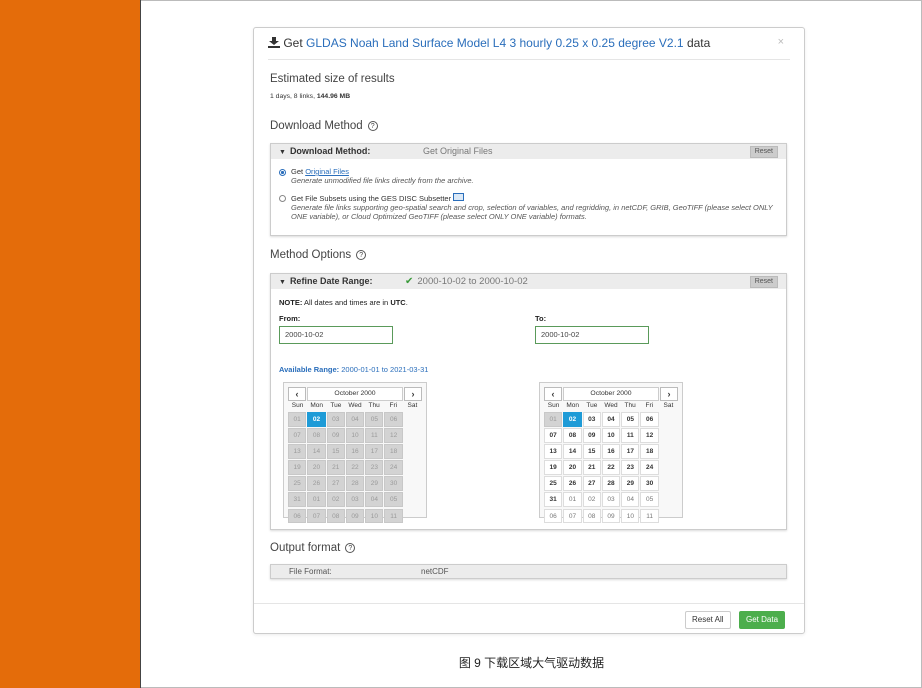 This screenshot has width=922, height=688. What do you see at coordinates (459, 197) in the screenshot?
I see `subsetter-info-icon` at bounding box center [459, 197].